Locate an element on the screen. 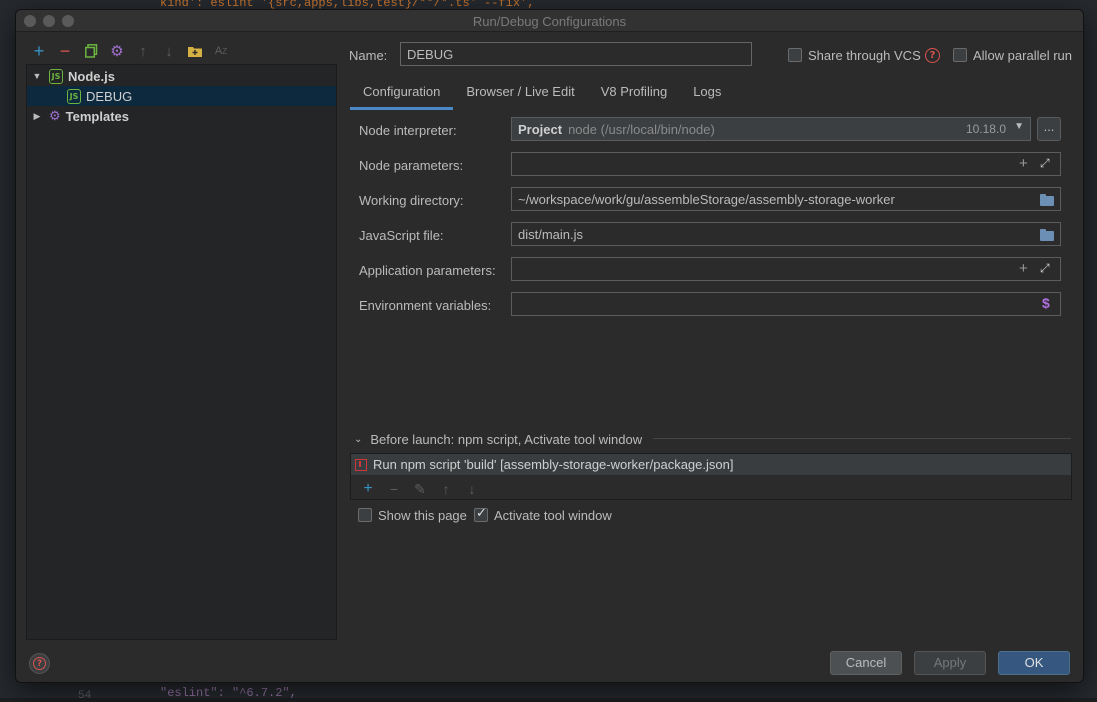 This screenshot has width=1097, height=702. edit-icon: ✎ is located at coordinates (420, 489).